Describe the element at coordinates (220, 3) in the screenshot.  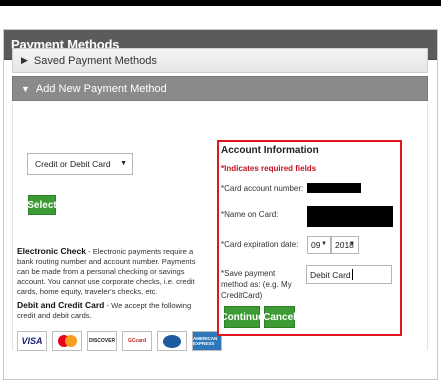
I see `top-rule` at that location.